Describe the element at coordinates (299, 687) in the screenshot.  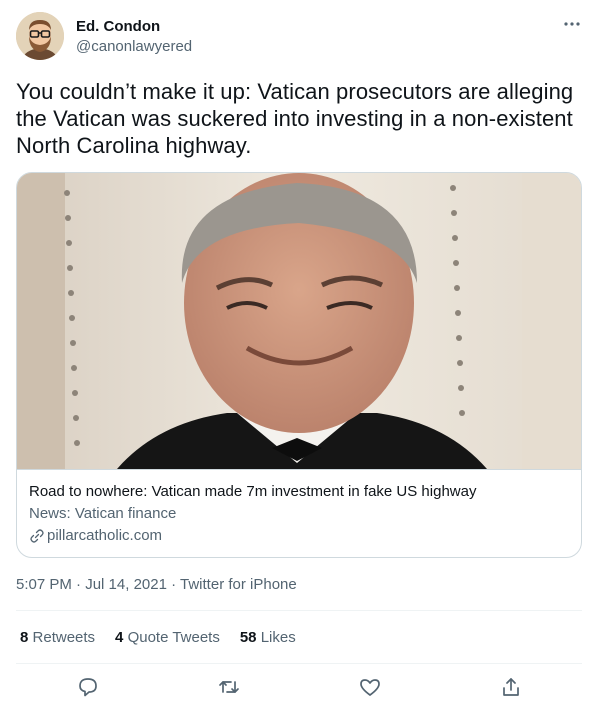
I see `action-bar` at that location.